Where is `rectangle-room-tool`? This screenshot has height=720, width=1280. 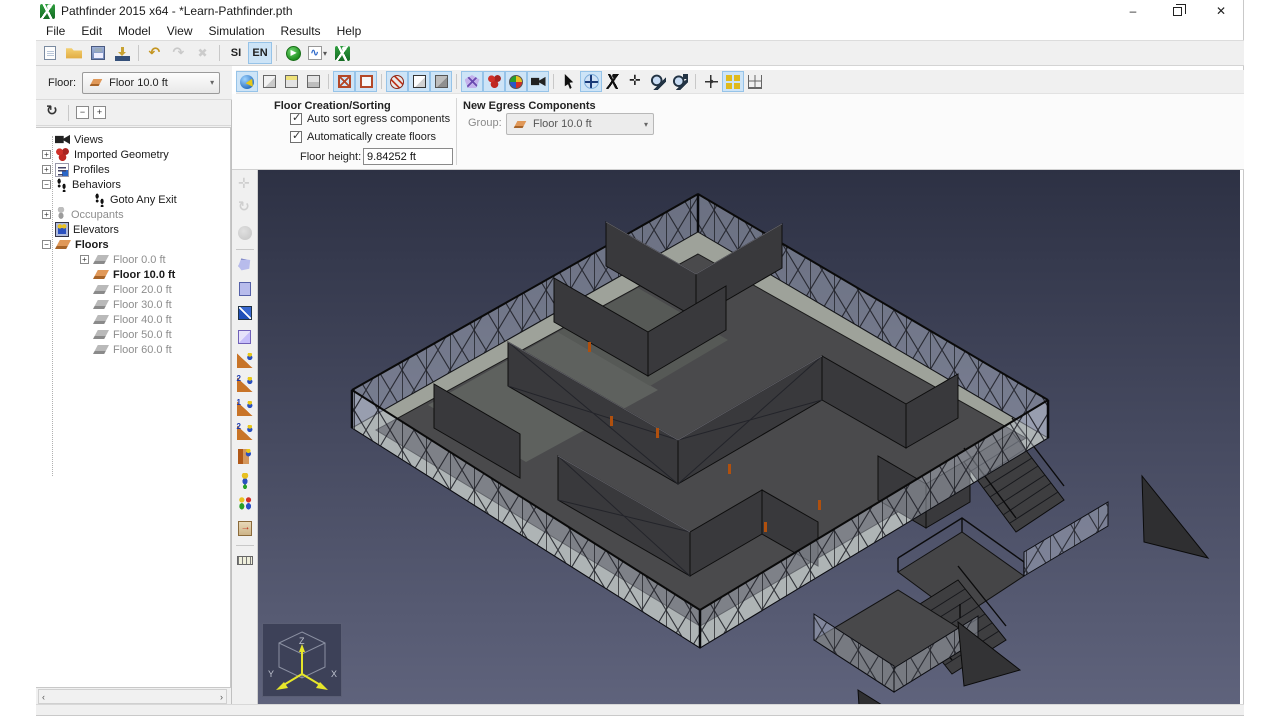 rectangle-room-tool is located at coordinates (245, 288).